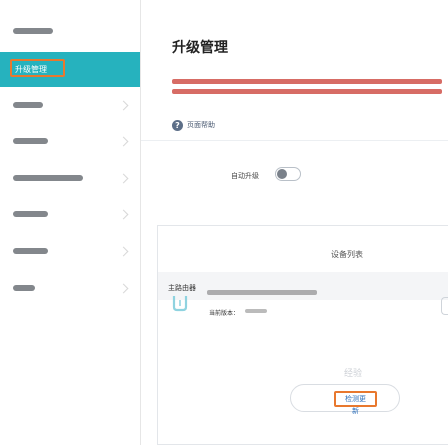  I want to click on toggle-knob, so click(282, 174).